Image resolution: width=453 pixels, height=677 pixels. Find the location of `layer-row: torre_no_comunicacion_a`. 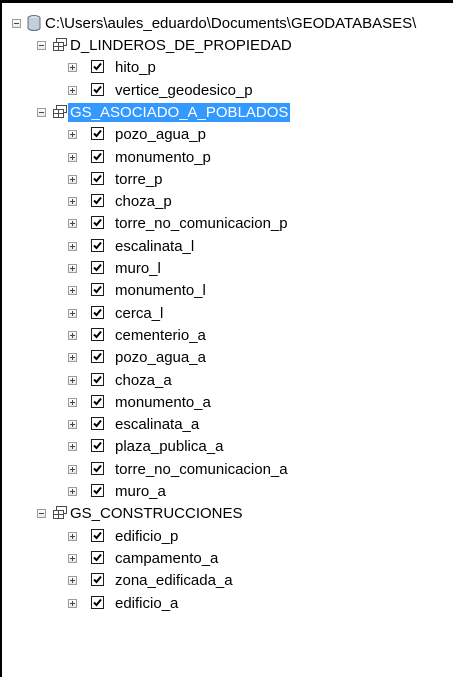

layer-row: torre_no_comunicacion_a is located at coordinates (226, 471).